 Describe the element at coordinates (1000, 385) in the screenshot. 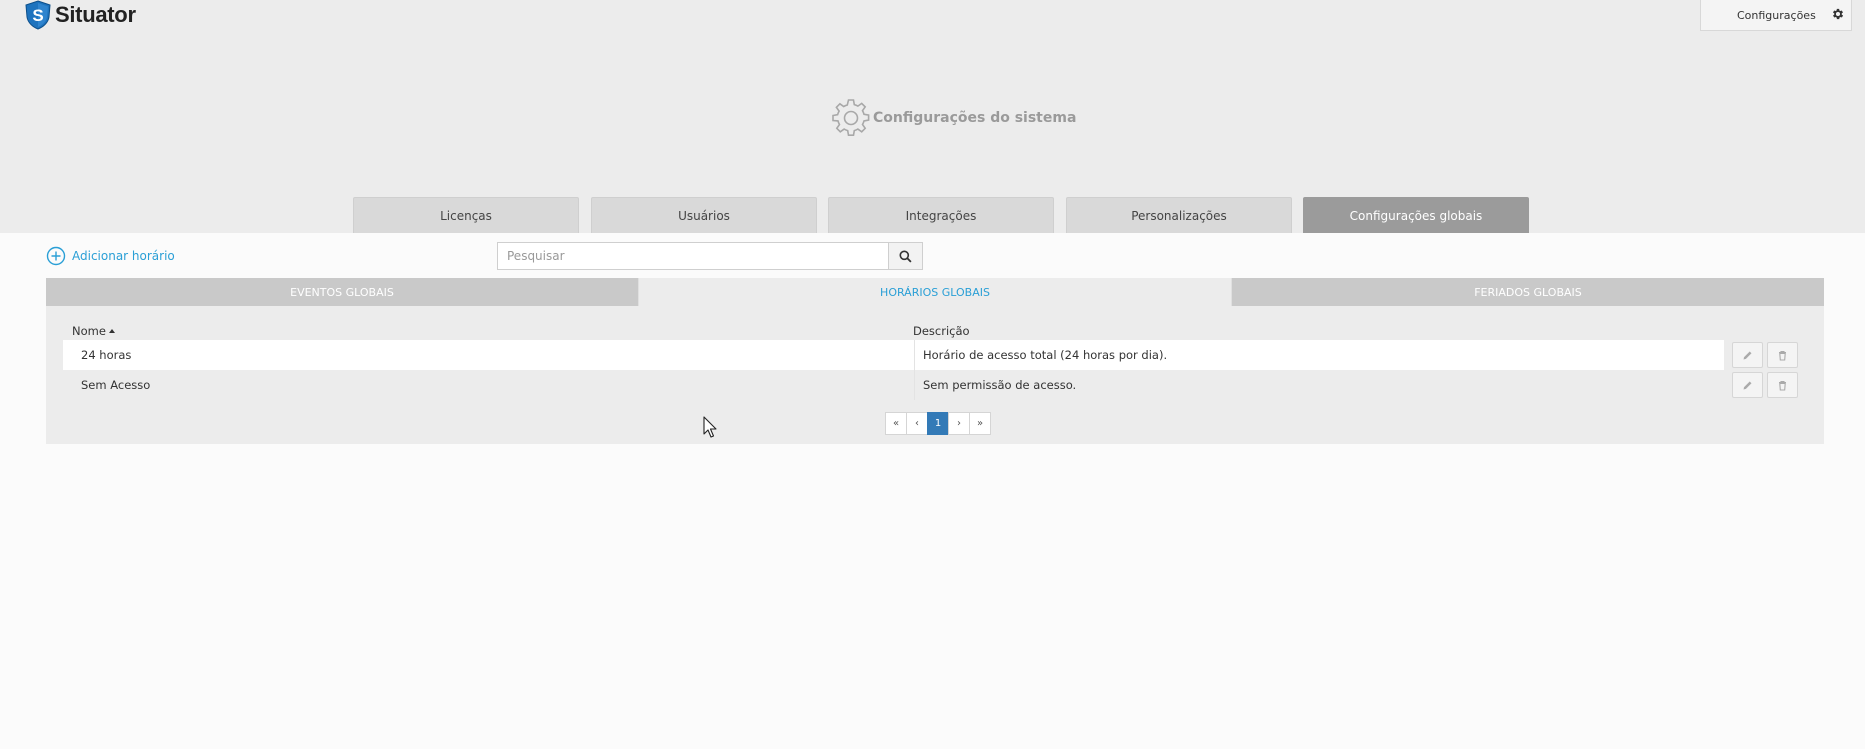

I see `cell-description: Sem permissão de acesso.` at that location.